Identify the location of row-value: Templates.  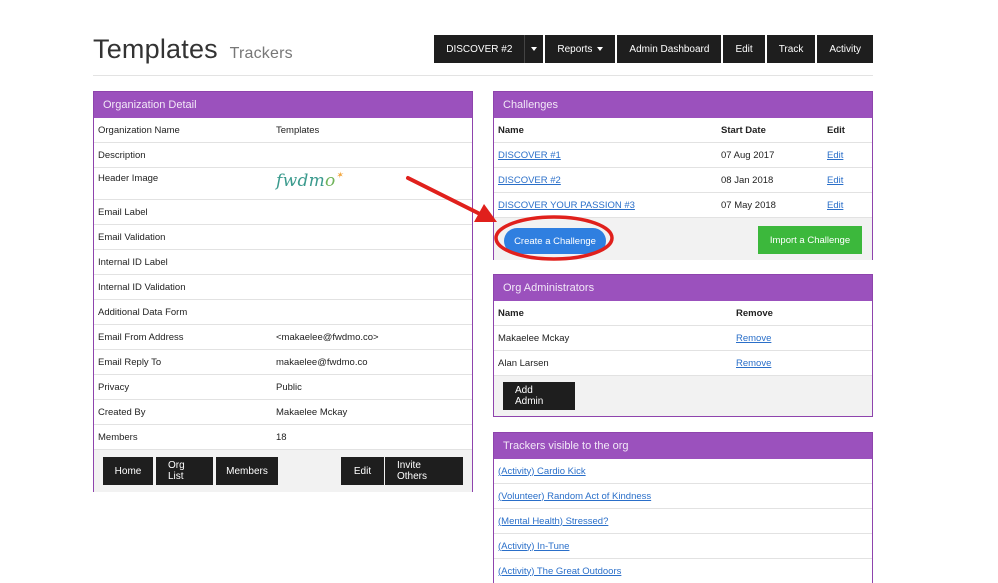
(298, 130).